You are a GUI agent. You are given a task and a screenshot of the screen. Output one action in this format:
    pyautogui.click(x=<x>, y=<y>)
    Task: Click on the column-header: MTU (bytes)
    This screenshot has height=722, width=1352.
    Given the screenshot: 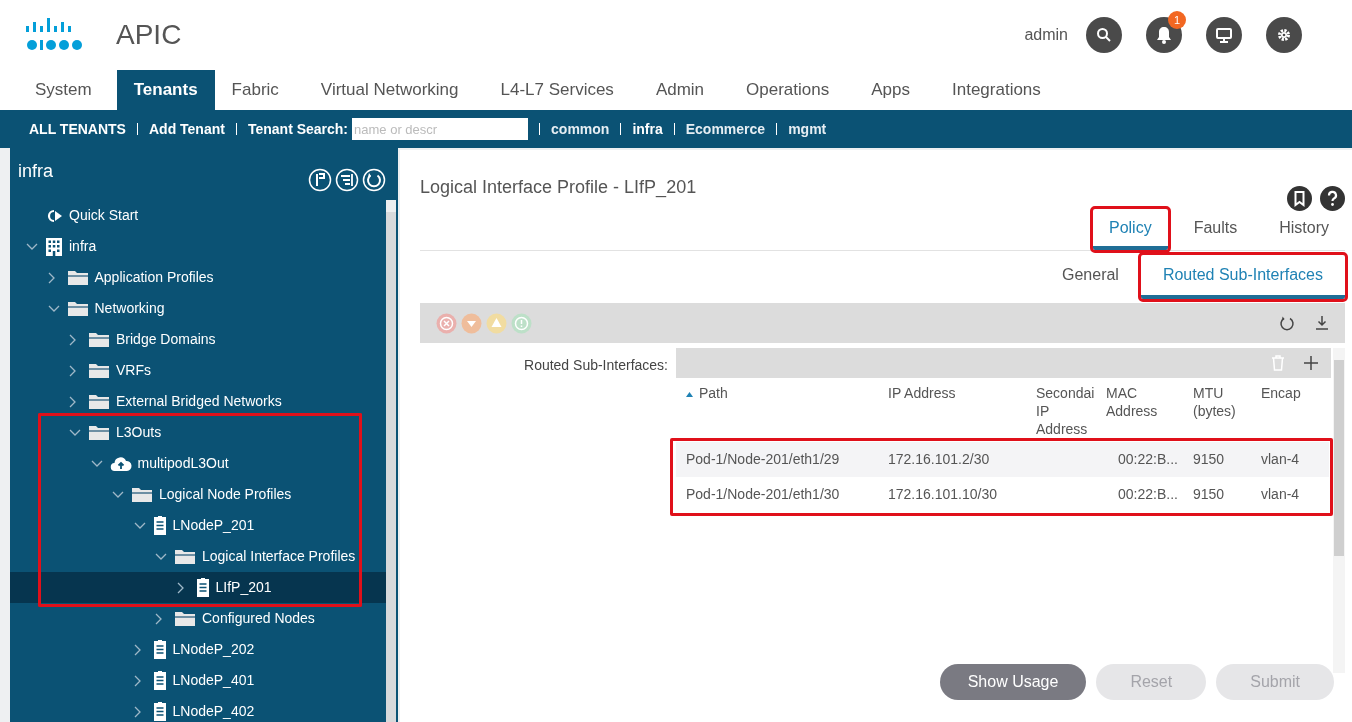 What is the action you would take?
    pyautogui.click(x=1217, y=413)
    